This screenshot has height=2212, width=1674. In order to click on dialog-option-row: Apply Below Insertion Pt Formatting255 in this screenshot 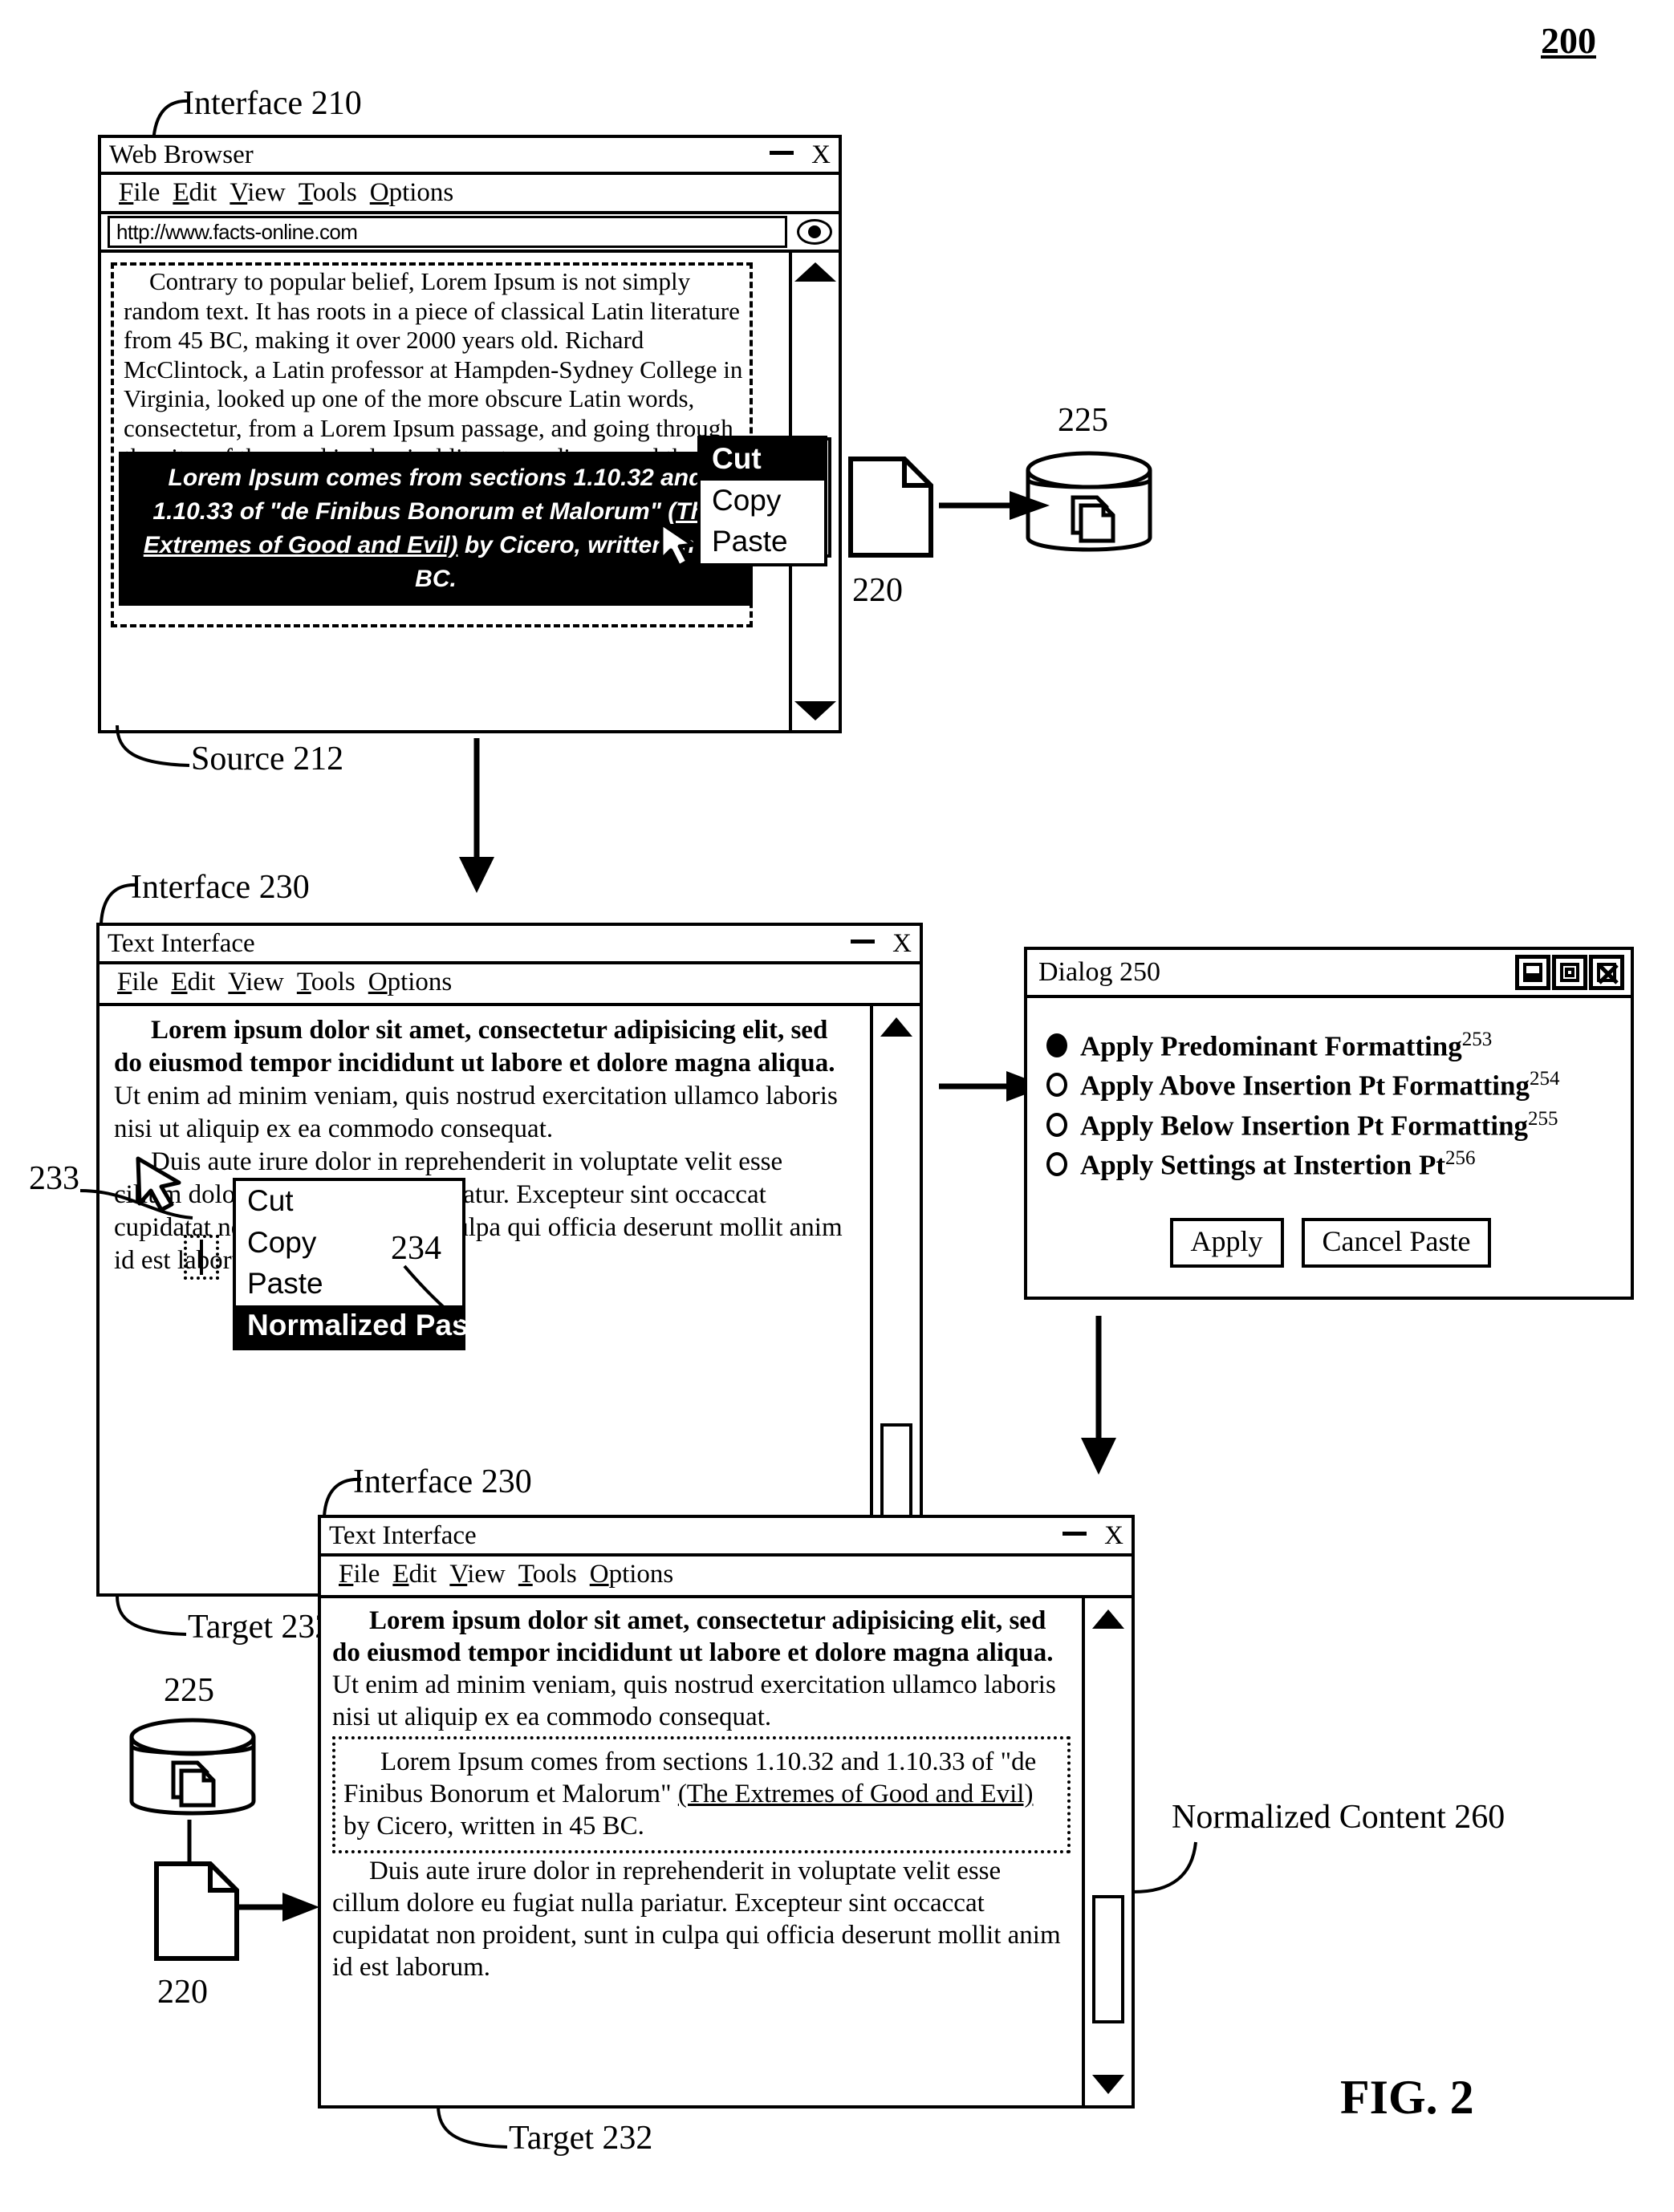, I will do `click(1330, 1125)`.